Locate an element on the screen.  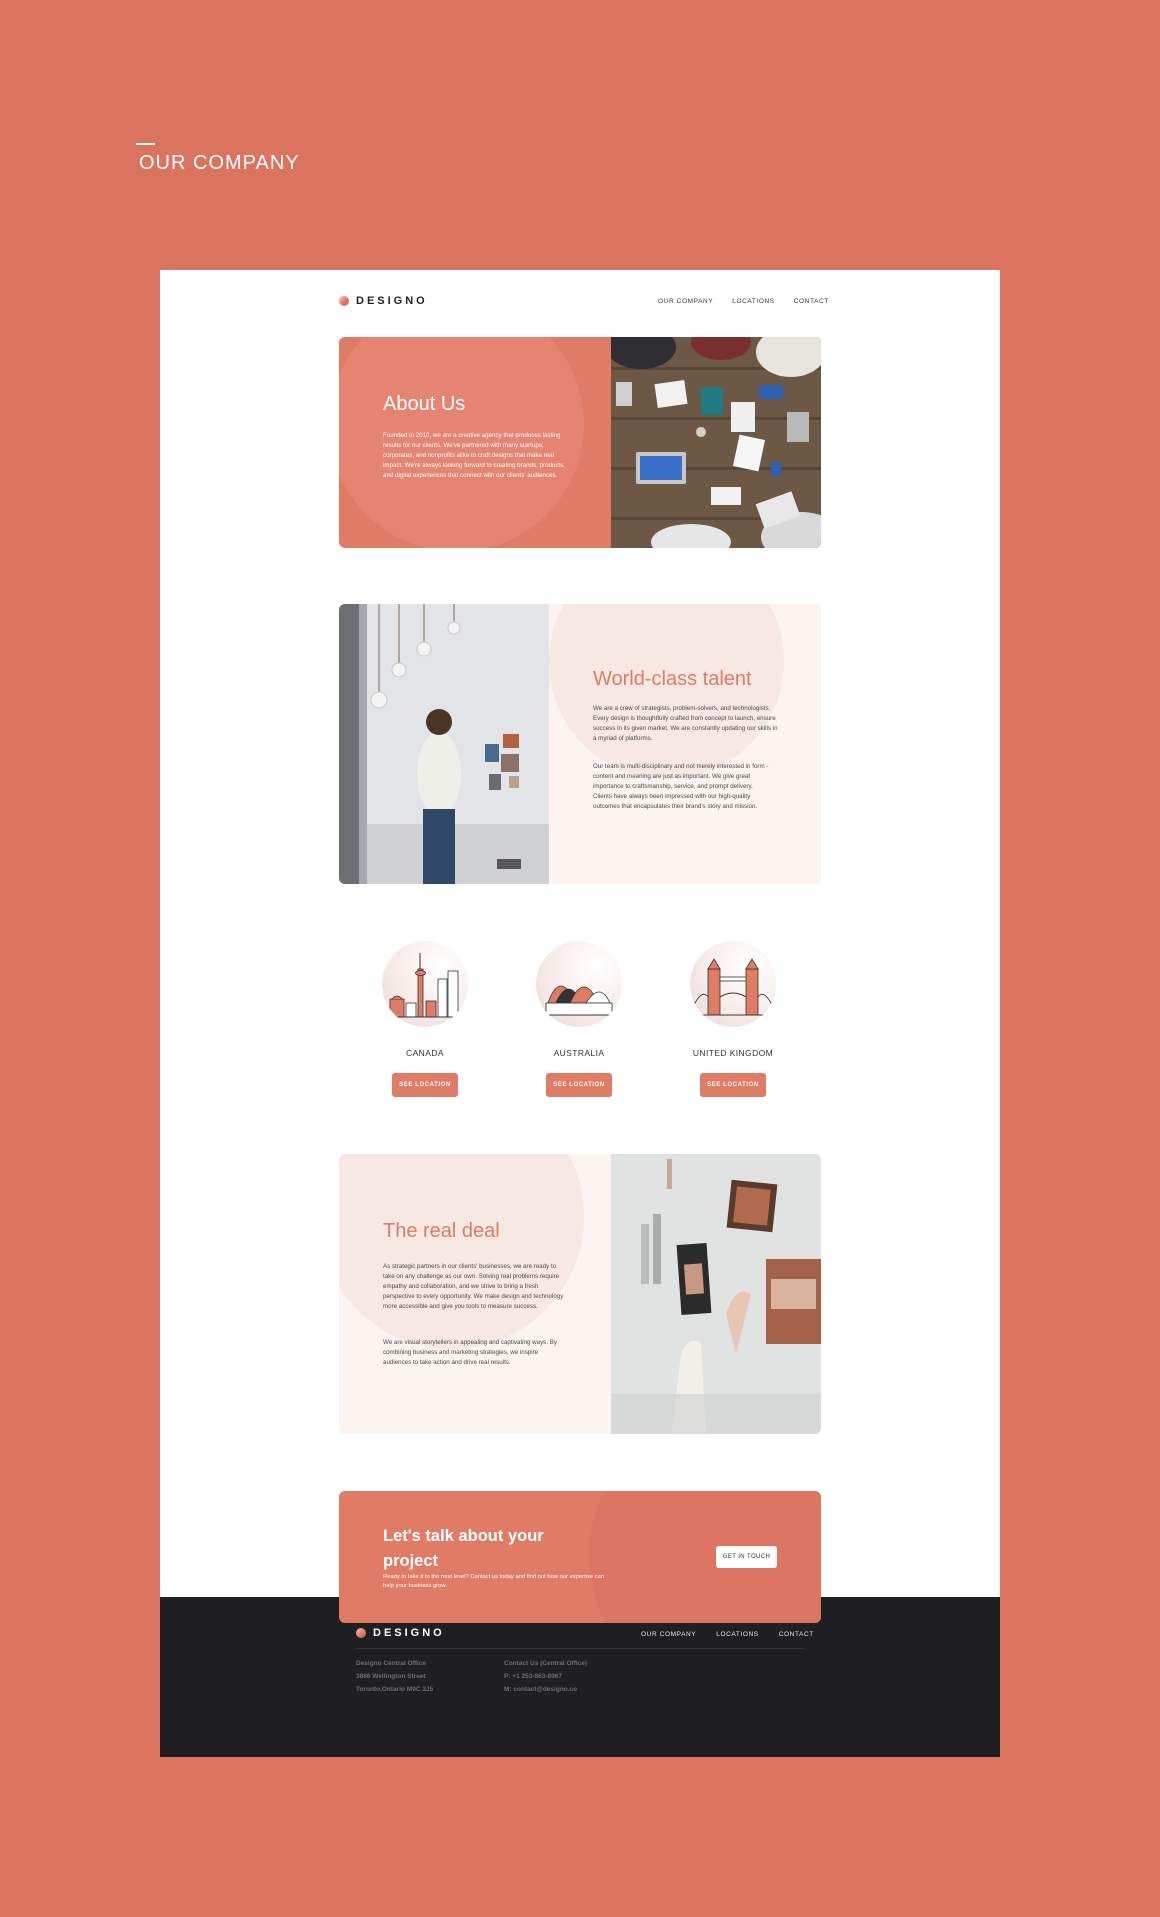
sydney-opera-house-icon is located at coordinates (579, 1000).